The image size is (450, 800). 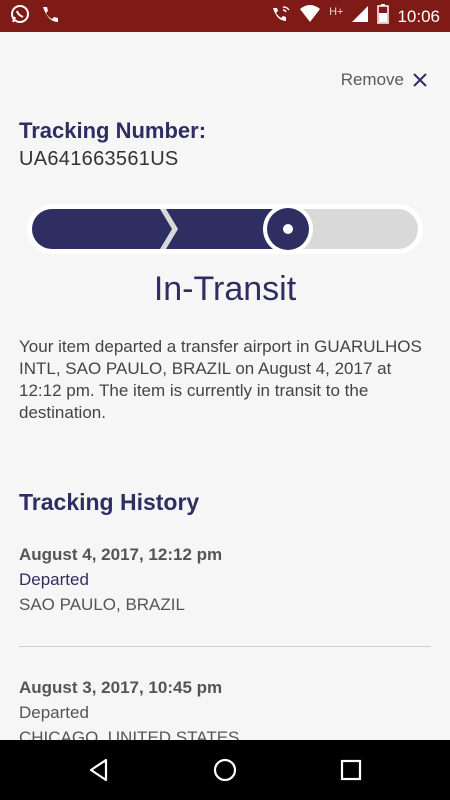 What do you see at coordinates (102, 604) in the screenshot?
I see `history-location: SAO PAULO, BRAZIL` at bounding box center [102, 604].